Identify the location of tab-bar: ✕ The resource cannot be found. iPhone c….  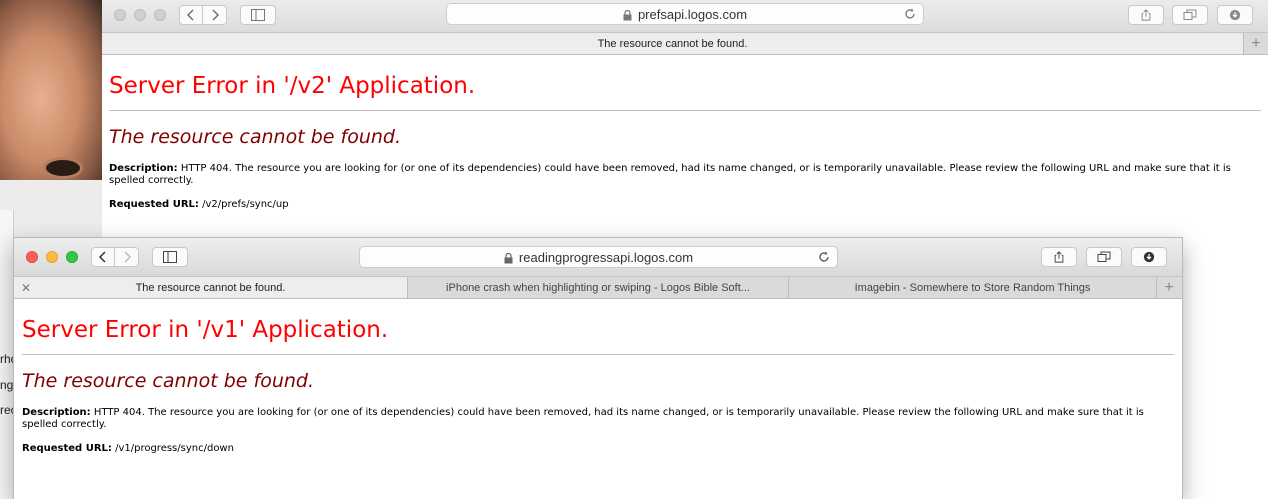
(598, 288).